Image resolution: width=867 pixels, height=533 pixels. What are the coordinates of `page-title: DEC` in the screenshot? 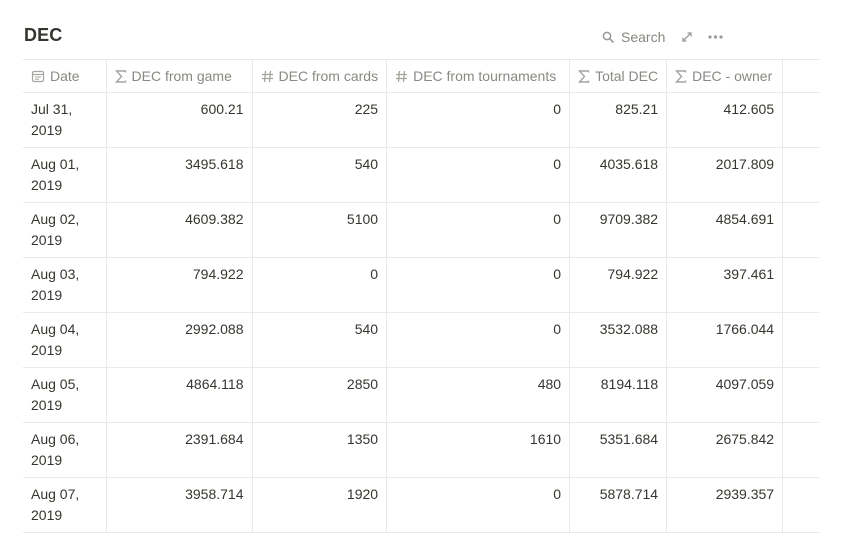 It's located at (43, 35).